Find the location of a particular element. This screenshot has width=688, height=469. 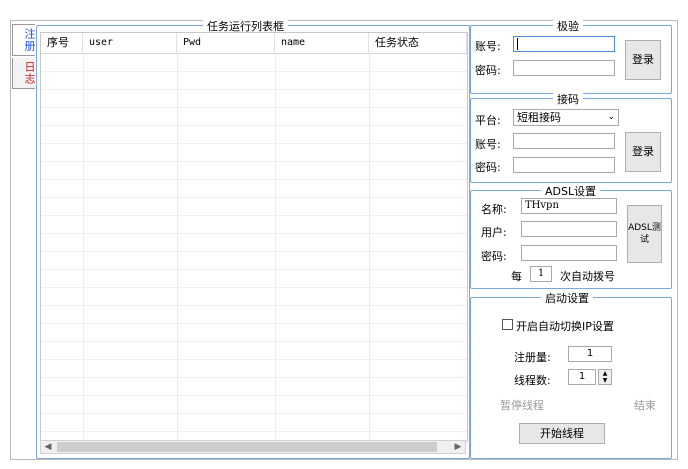

start-thread-button: 开始线程 is located at coordinates (562, 433).